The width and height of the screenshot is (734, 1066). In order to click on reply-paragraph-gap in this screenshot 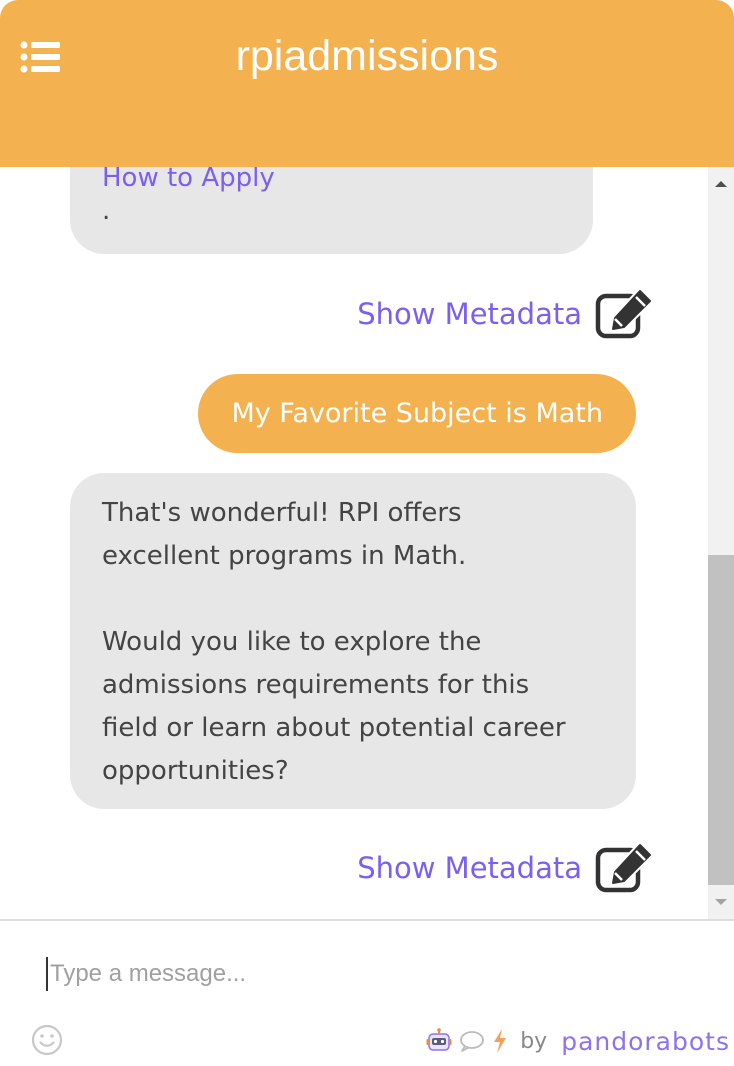, I will do `click(354, 599)`.